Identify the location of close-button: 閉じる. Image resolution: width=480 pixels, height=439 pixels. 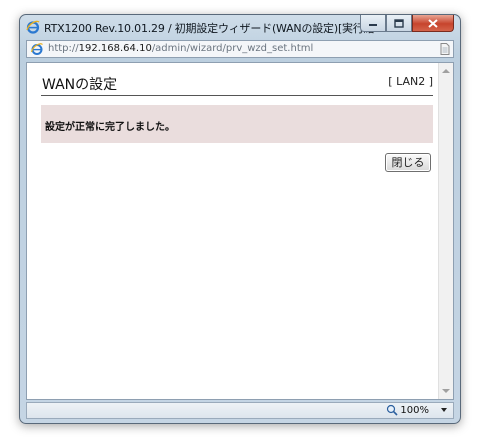
(408, 162).